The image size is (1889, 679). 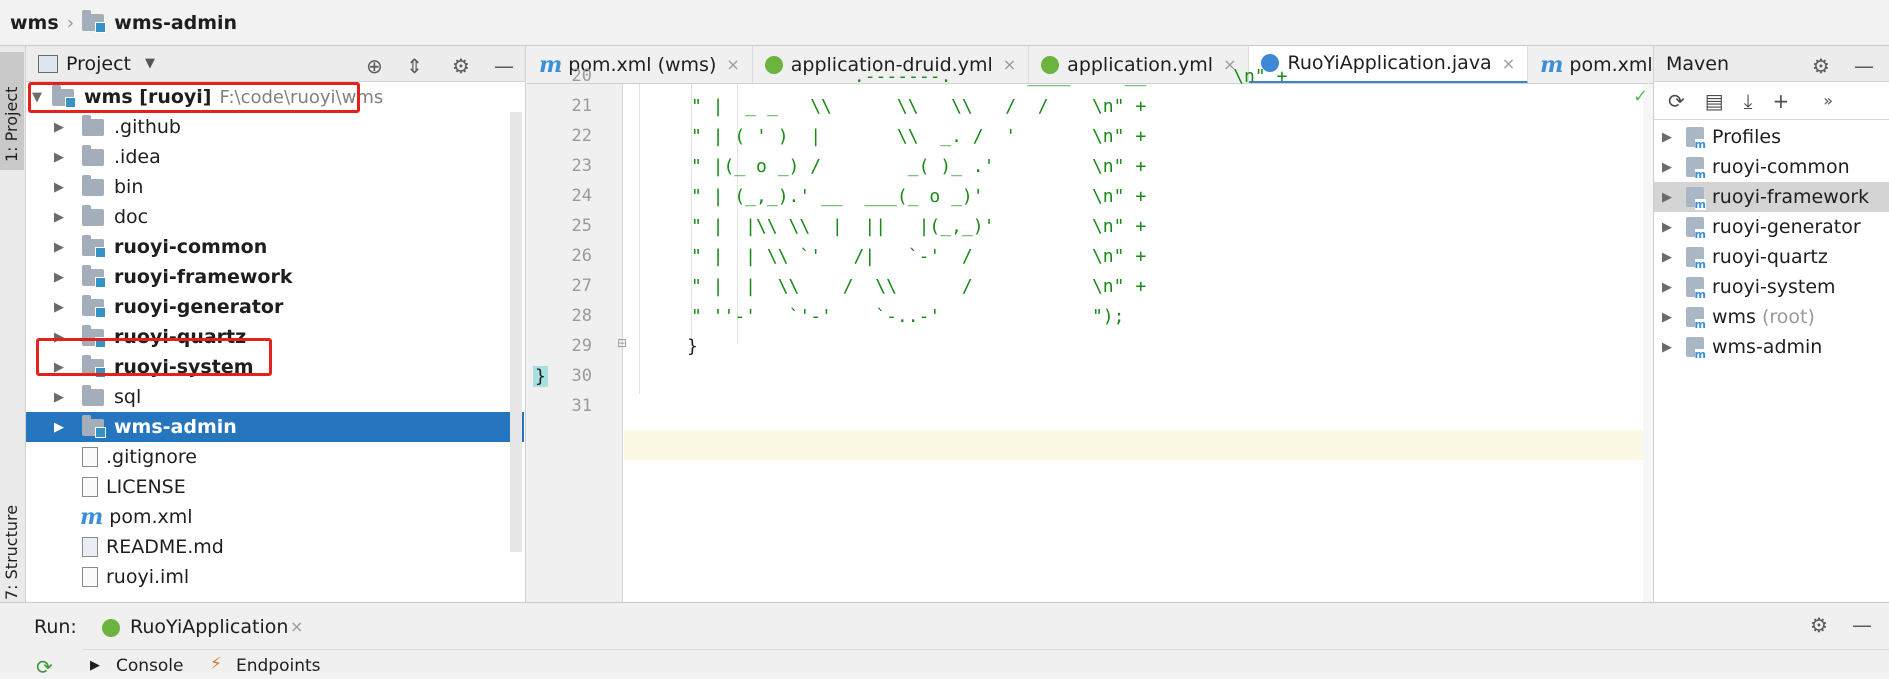 I want to click on maven-icon: m, so click(x=551, y=64).